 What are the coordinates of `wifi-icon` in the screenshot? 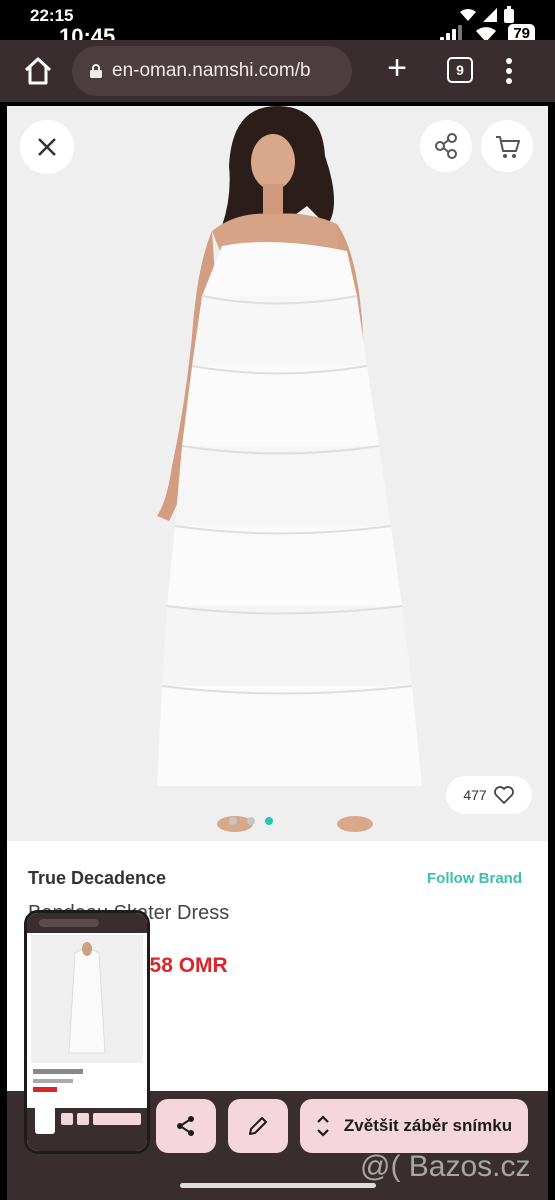 It's located at (468, 14).